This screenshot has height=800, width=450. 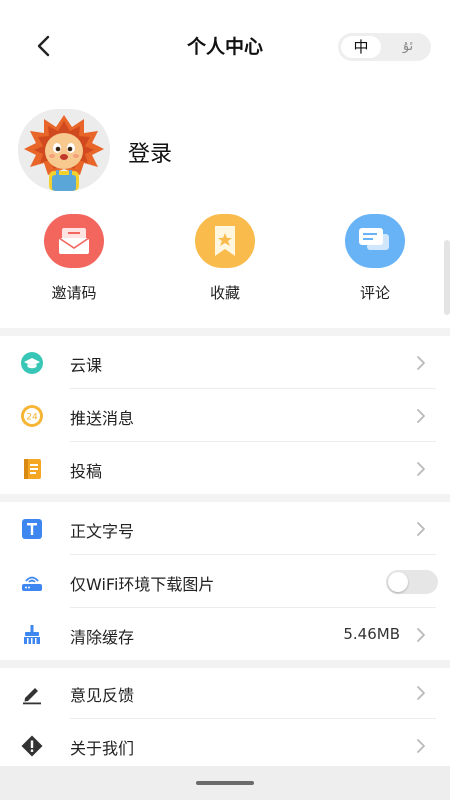 I want to click on broom-icon, so click(x=32, y=634).